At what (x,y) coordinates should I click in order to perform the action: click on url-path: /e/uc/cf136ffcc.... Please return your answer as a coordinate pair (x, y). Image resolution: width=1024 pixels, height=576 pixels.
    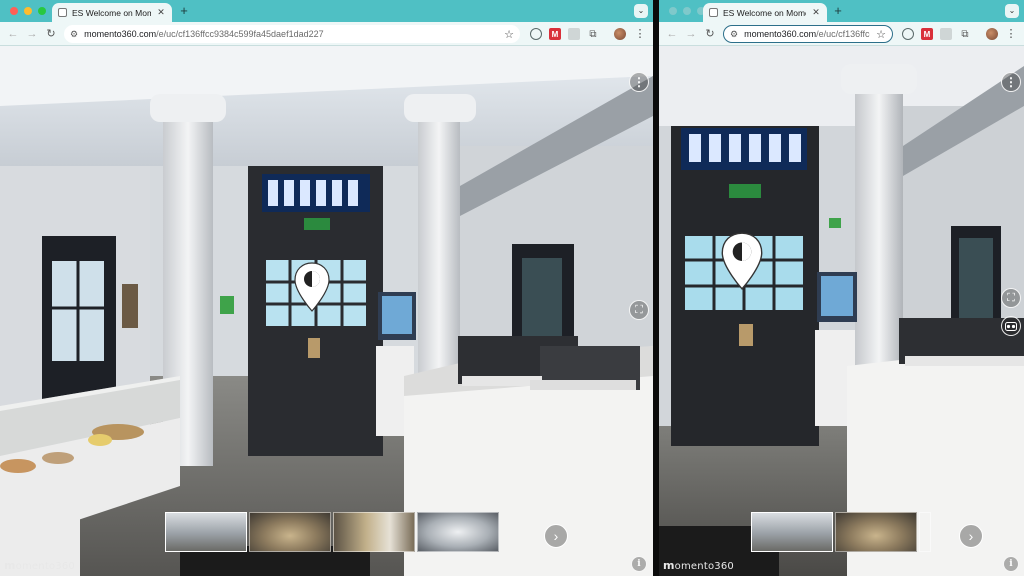
    Looking at the image, I should click on (843, 34).